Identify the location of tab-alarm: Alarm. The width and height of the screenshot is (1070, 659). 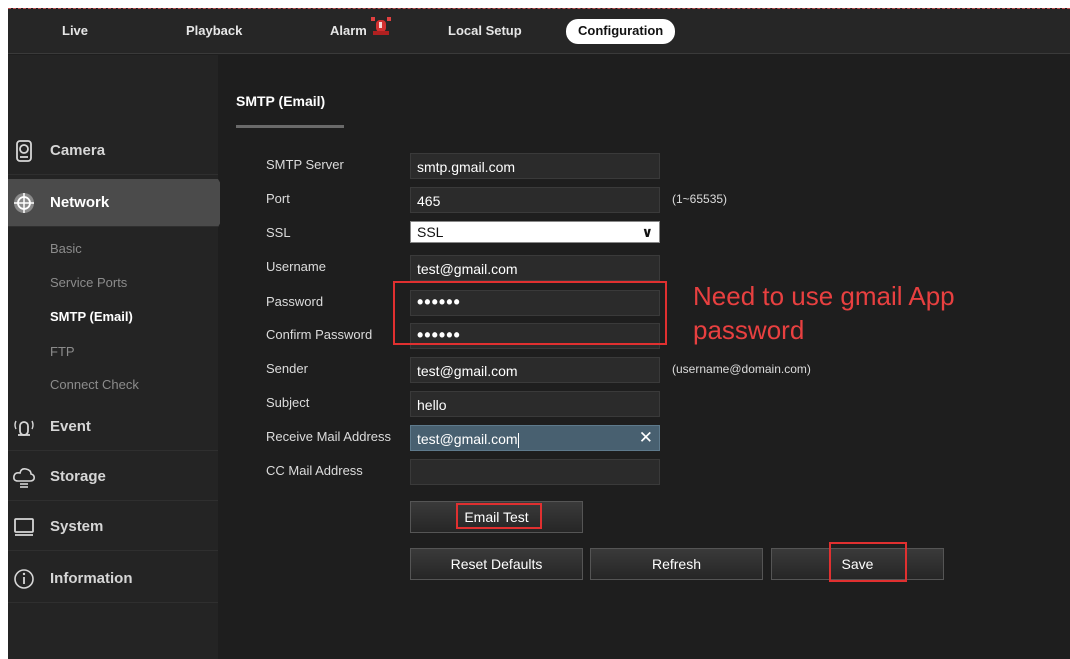
(348, 30).